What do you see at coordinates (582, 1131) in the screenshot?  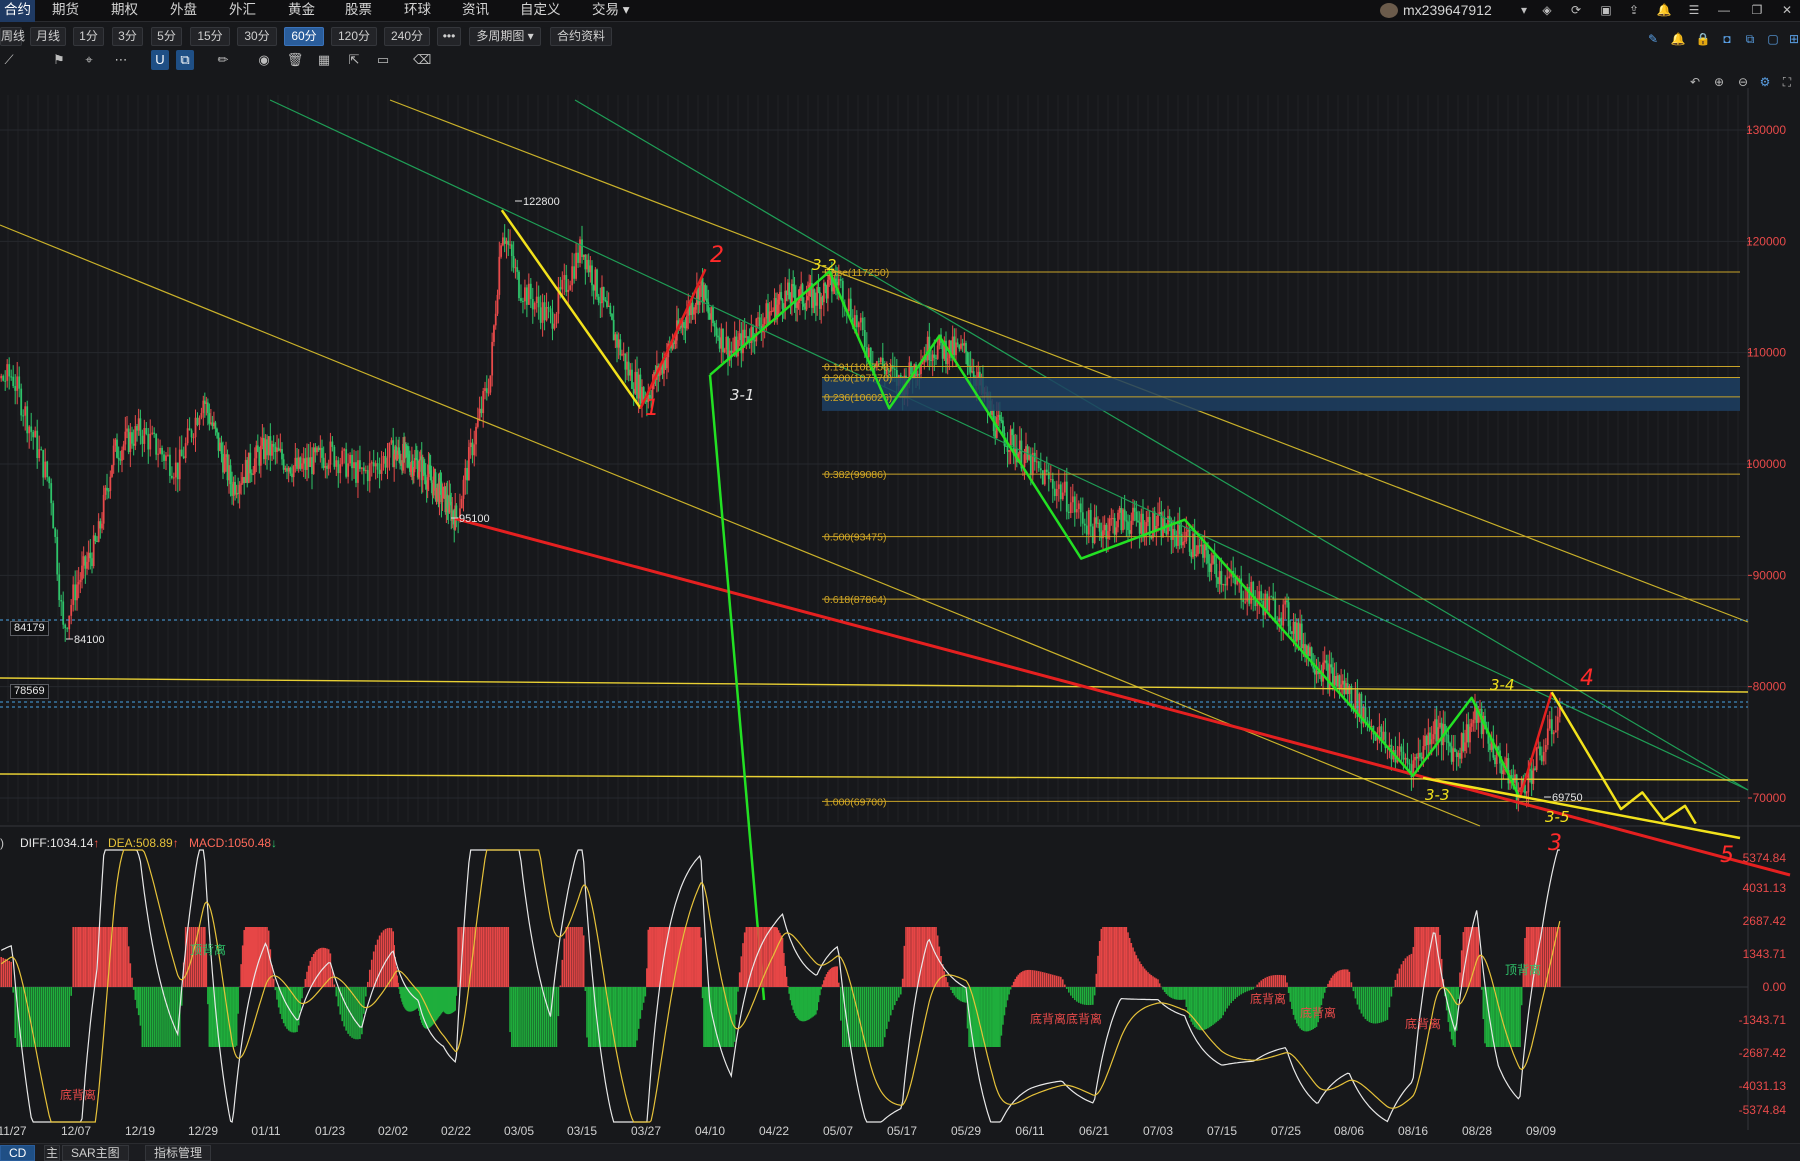 I see `date-tick-label: 03/15` at bounding box center [582, 1131].